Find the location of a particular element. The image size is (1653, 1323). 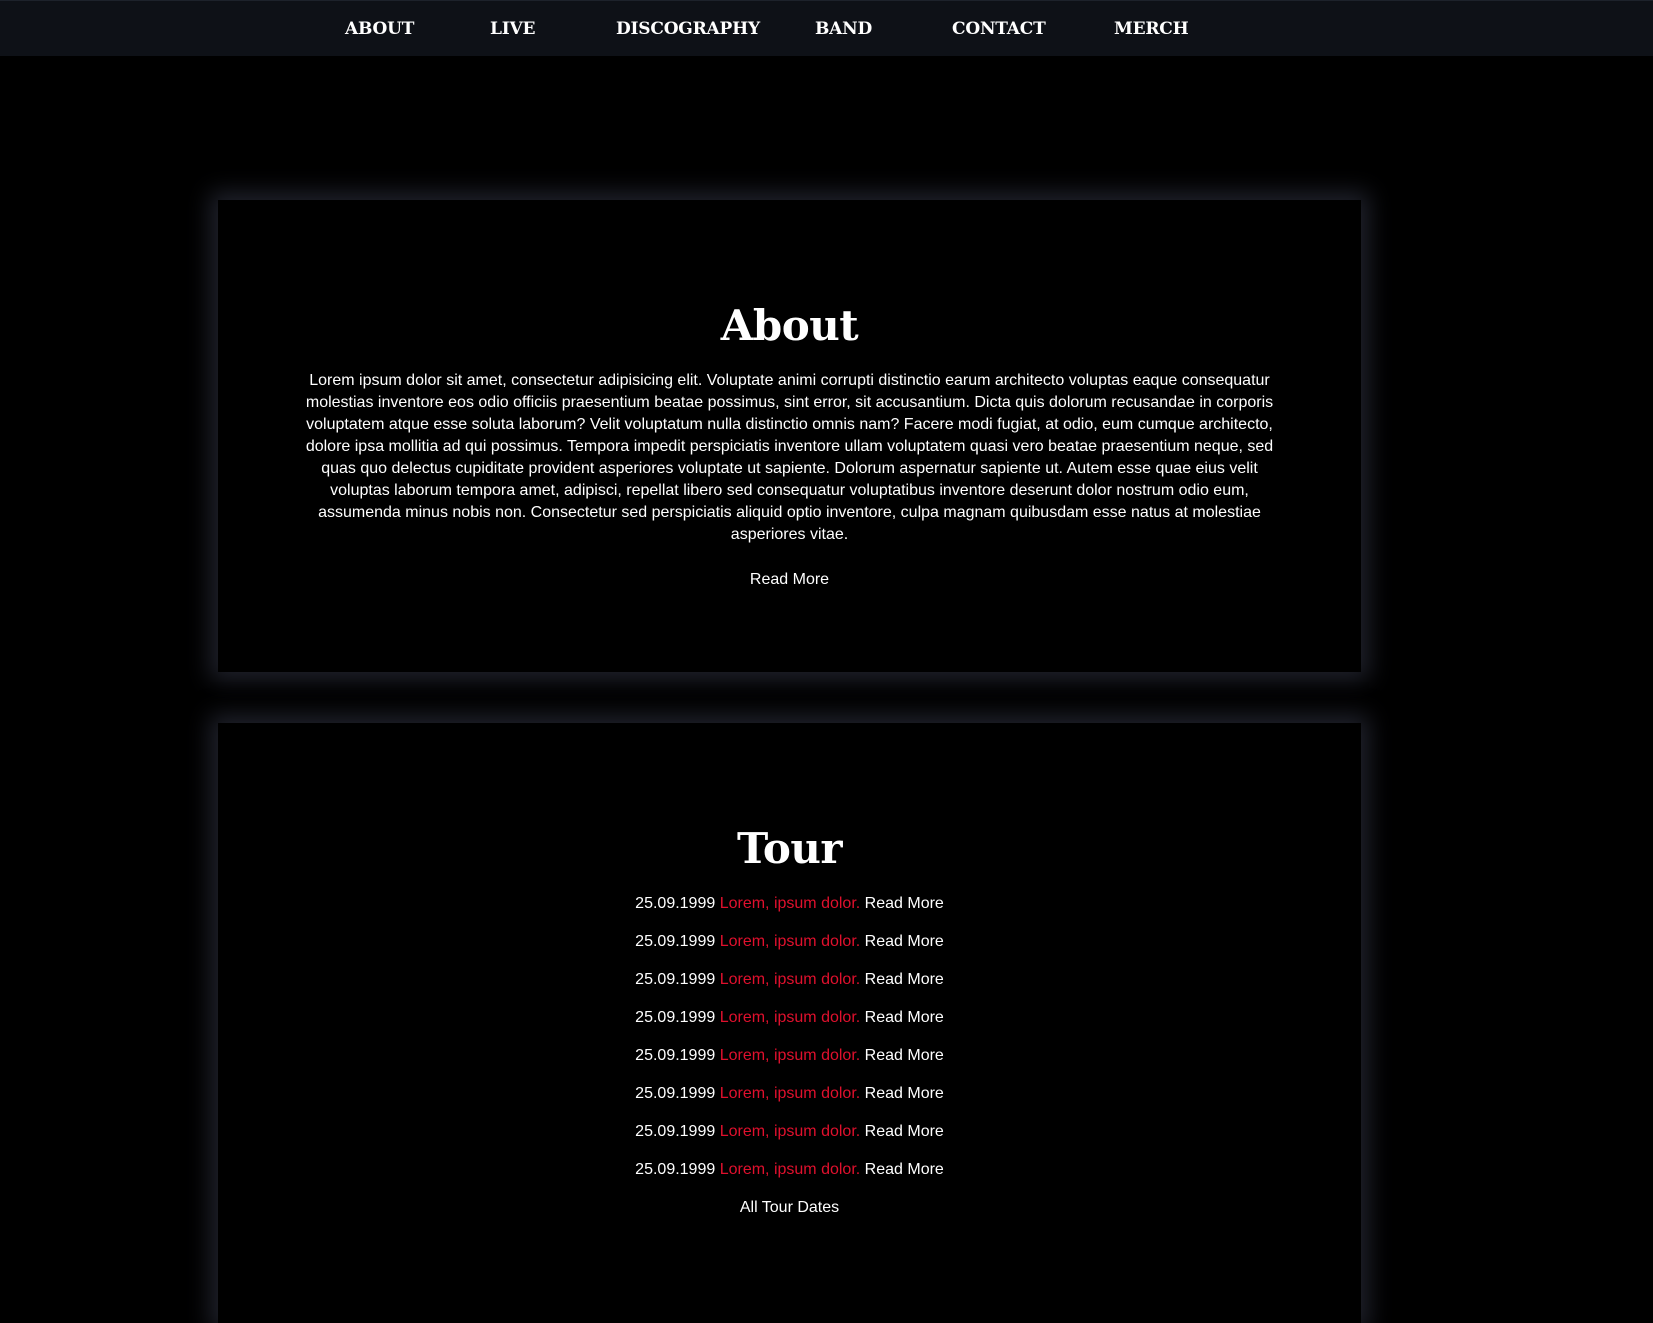

nav-link-band: BAND is located at coordinates (843, 29).